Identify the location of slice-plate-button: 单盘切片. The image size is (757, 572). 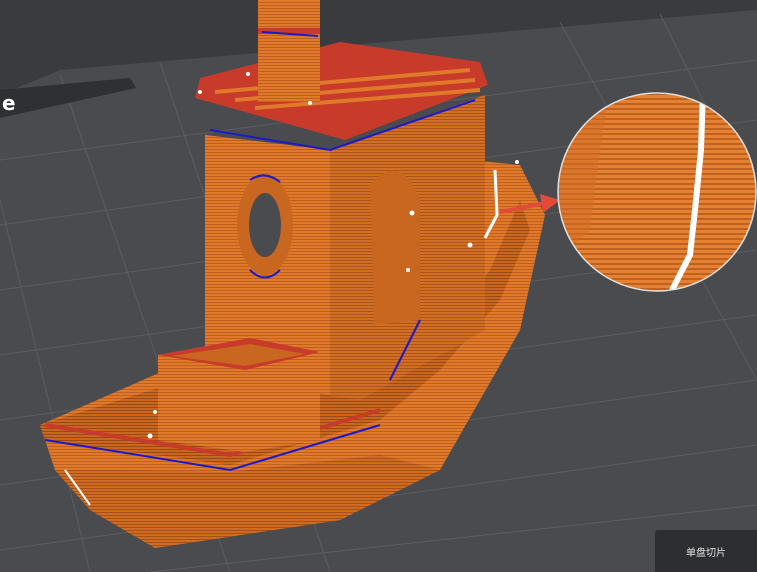
(706, 551).